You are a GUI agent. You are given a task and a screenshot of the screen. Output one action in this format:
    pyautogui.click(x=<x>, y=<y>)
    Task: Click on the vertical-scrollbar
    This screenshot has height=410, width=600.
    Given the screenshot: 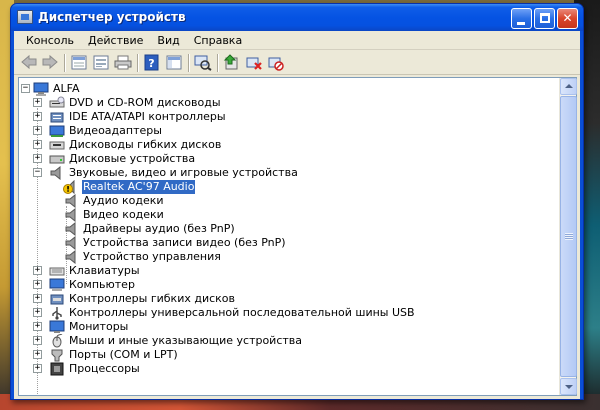 What is the action you would take?
    pyautogui.click(x=568, y=236)
    